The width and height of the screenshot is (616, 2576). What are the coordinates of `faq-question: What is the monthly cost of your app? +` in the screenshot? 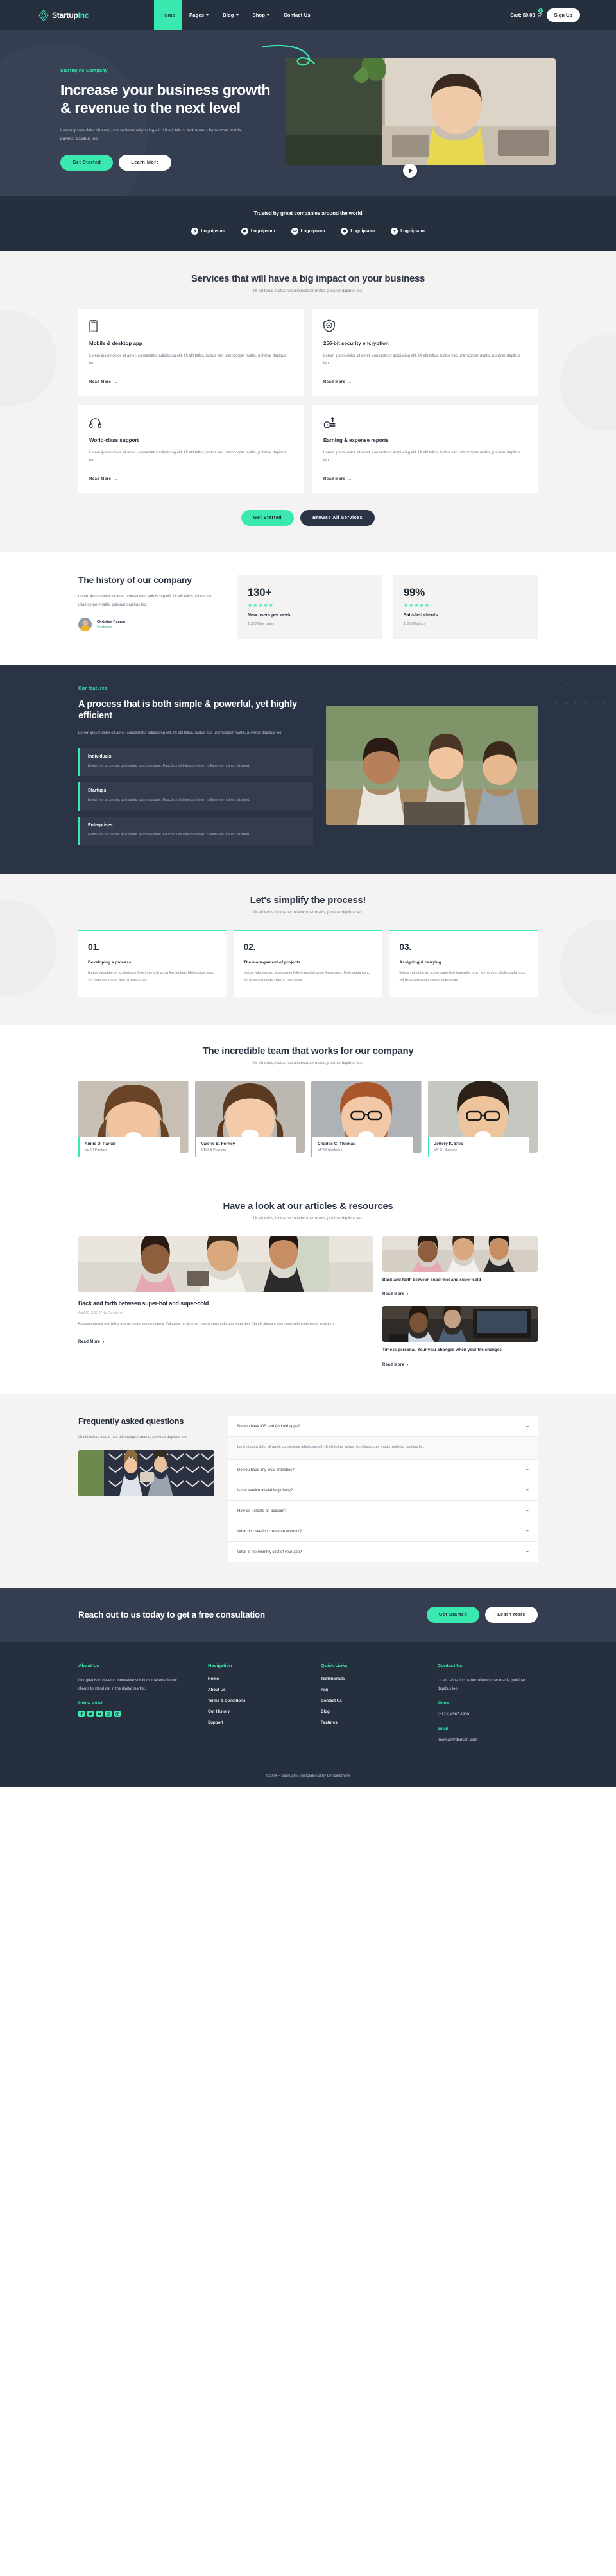 It's located at (383, 1552).